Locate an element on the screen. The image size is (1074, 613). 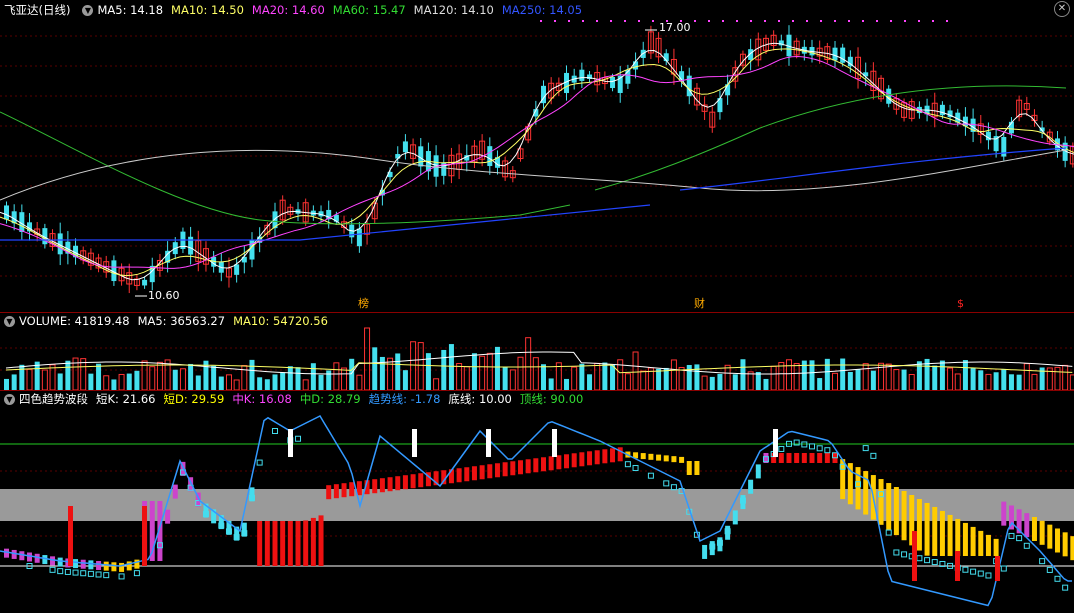
peak-marker is located at coordinates (488, 443).